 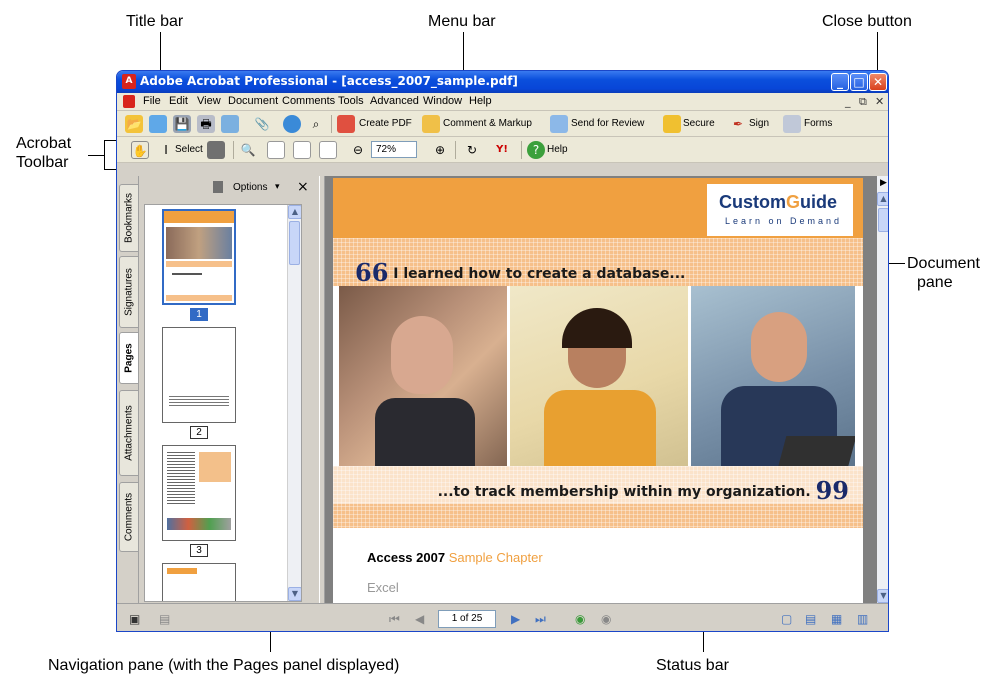 What do you see at coordinates (598, 208) in the screenshot?
I see `page-banner: CustomGuide Learn on Demand` at bounding box center [598, 208].